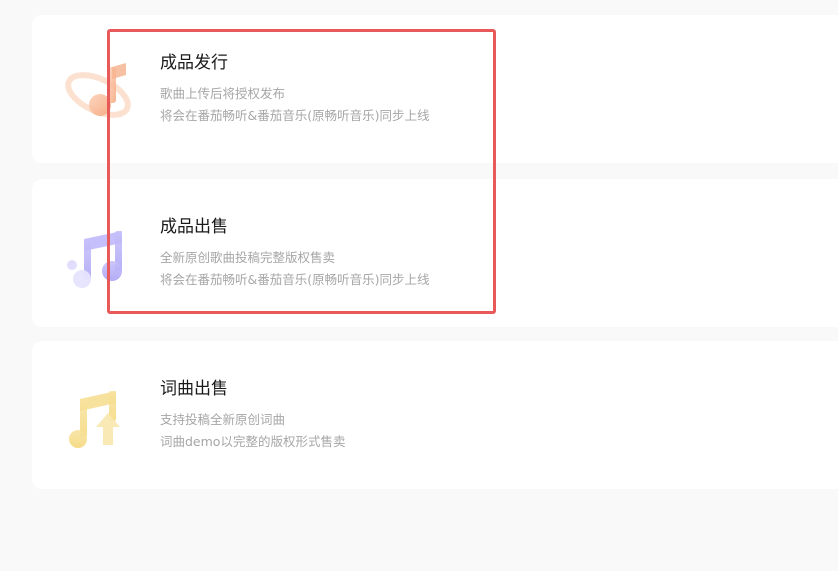 This screenshot has height=571, width=838. I want to click on card-desc-line-1: 全新原创歌曲投稿完整版权售卖, so click(248, 257).